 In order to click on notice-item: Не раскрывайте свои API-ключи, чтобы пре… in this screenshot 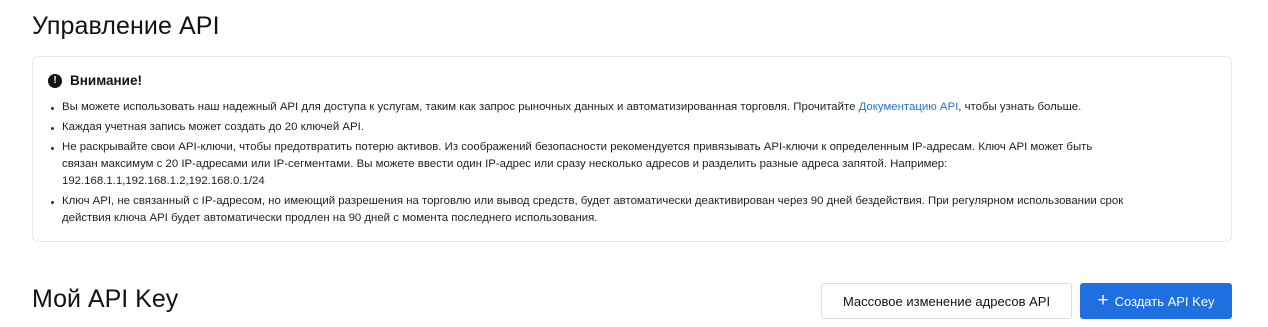, I will do `click(630, 164)`.